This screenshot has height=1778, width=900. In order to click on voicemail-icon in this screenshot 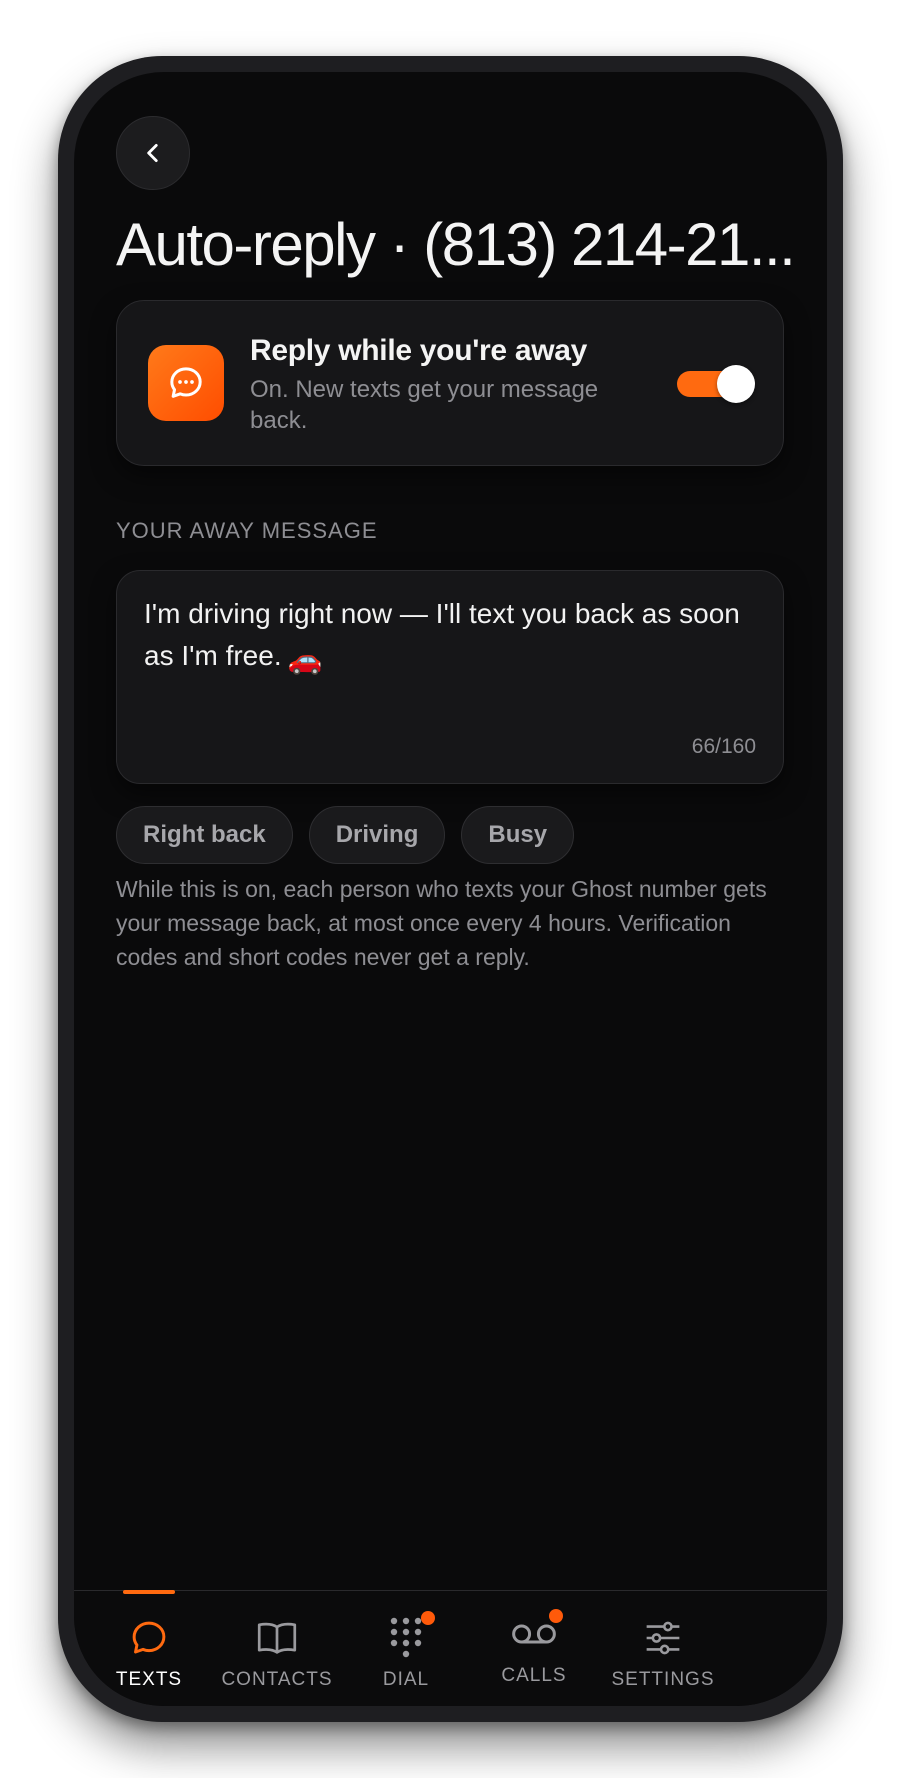, I will do `click(537, 1633)`.